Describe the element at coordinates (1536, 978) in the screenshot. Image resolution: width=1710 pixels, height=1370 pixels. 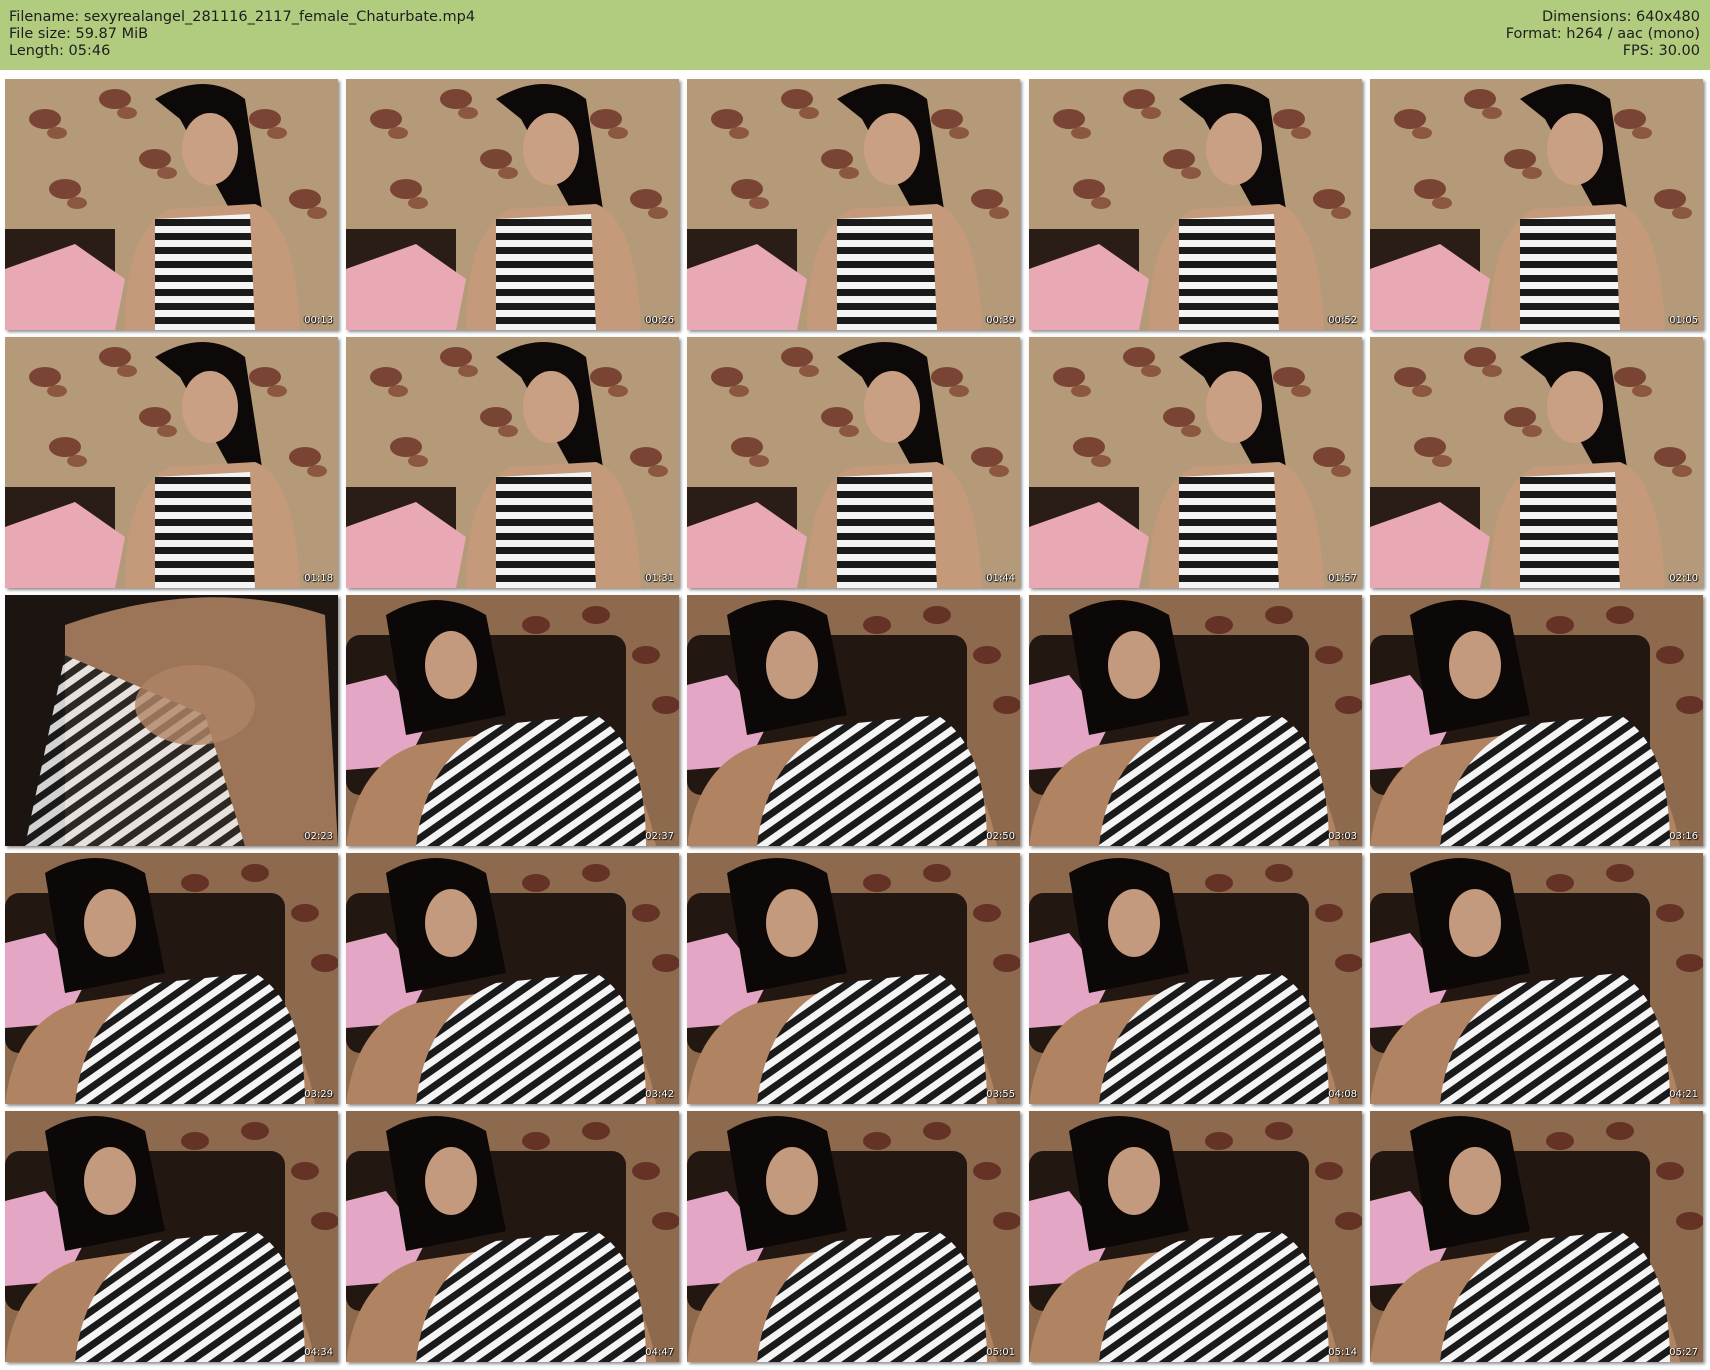
I see `video-frame-thumbnail: 04:21` at that location.